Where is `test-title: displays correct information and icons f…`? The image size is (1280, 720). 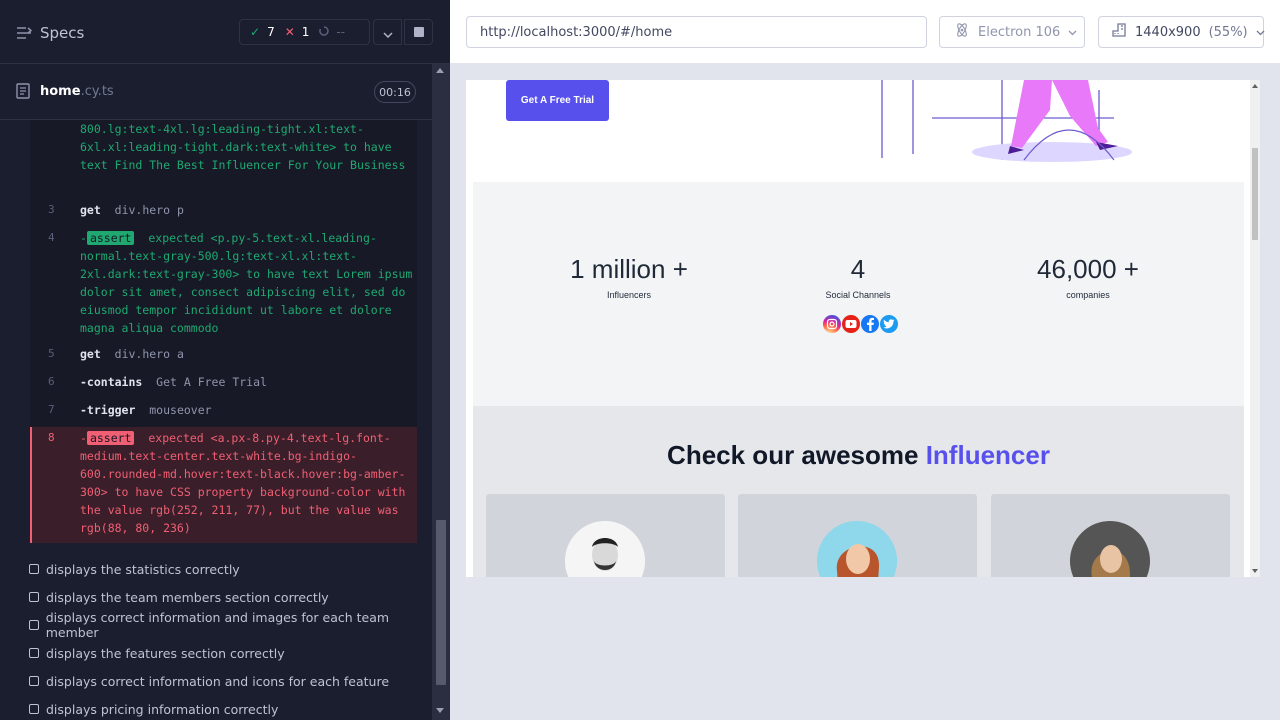 test-title: displays correct information and icons f… is located at coordinates (218, 681).